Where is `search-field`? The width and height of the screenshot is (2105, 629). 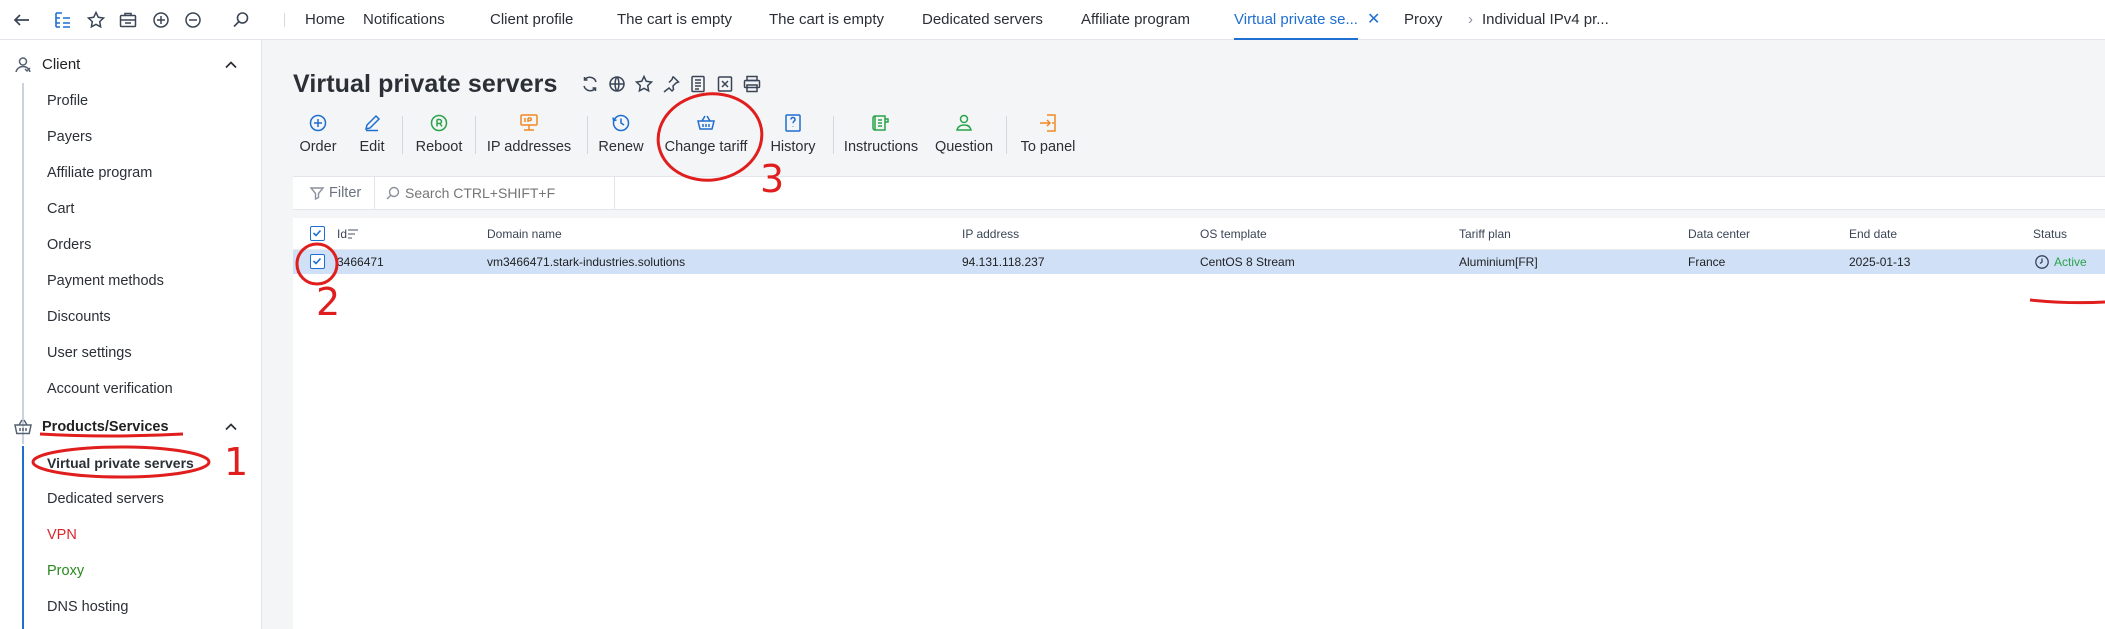 search-field is located at coordinates (495, 193).